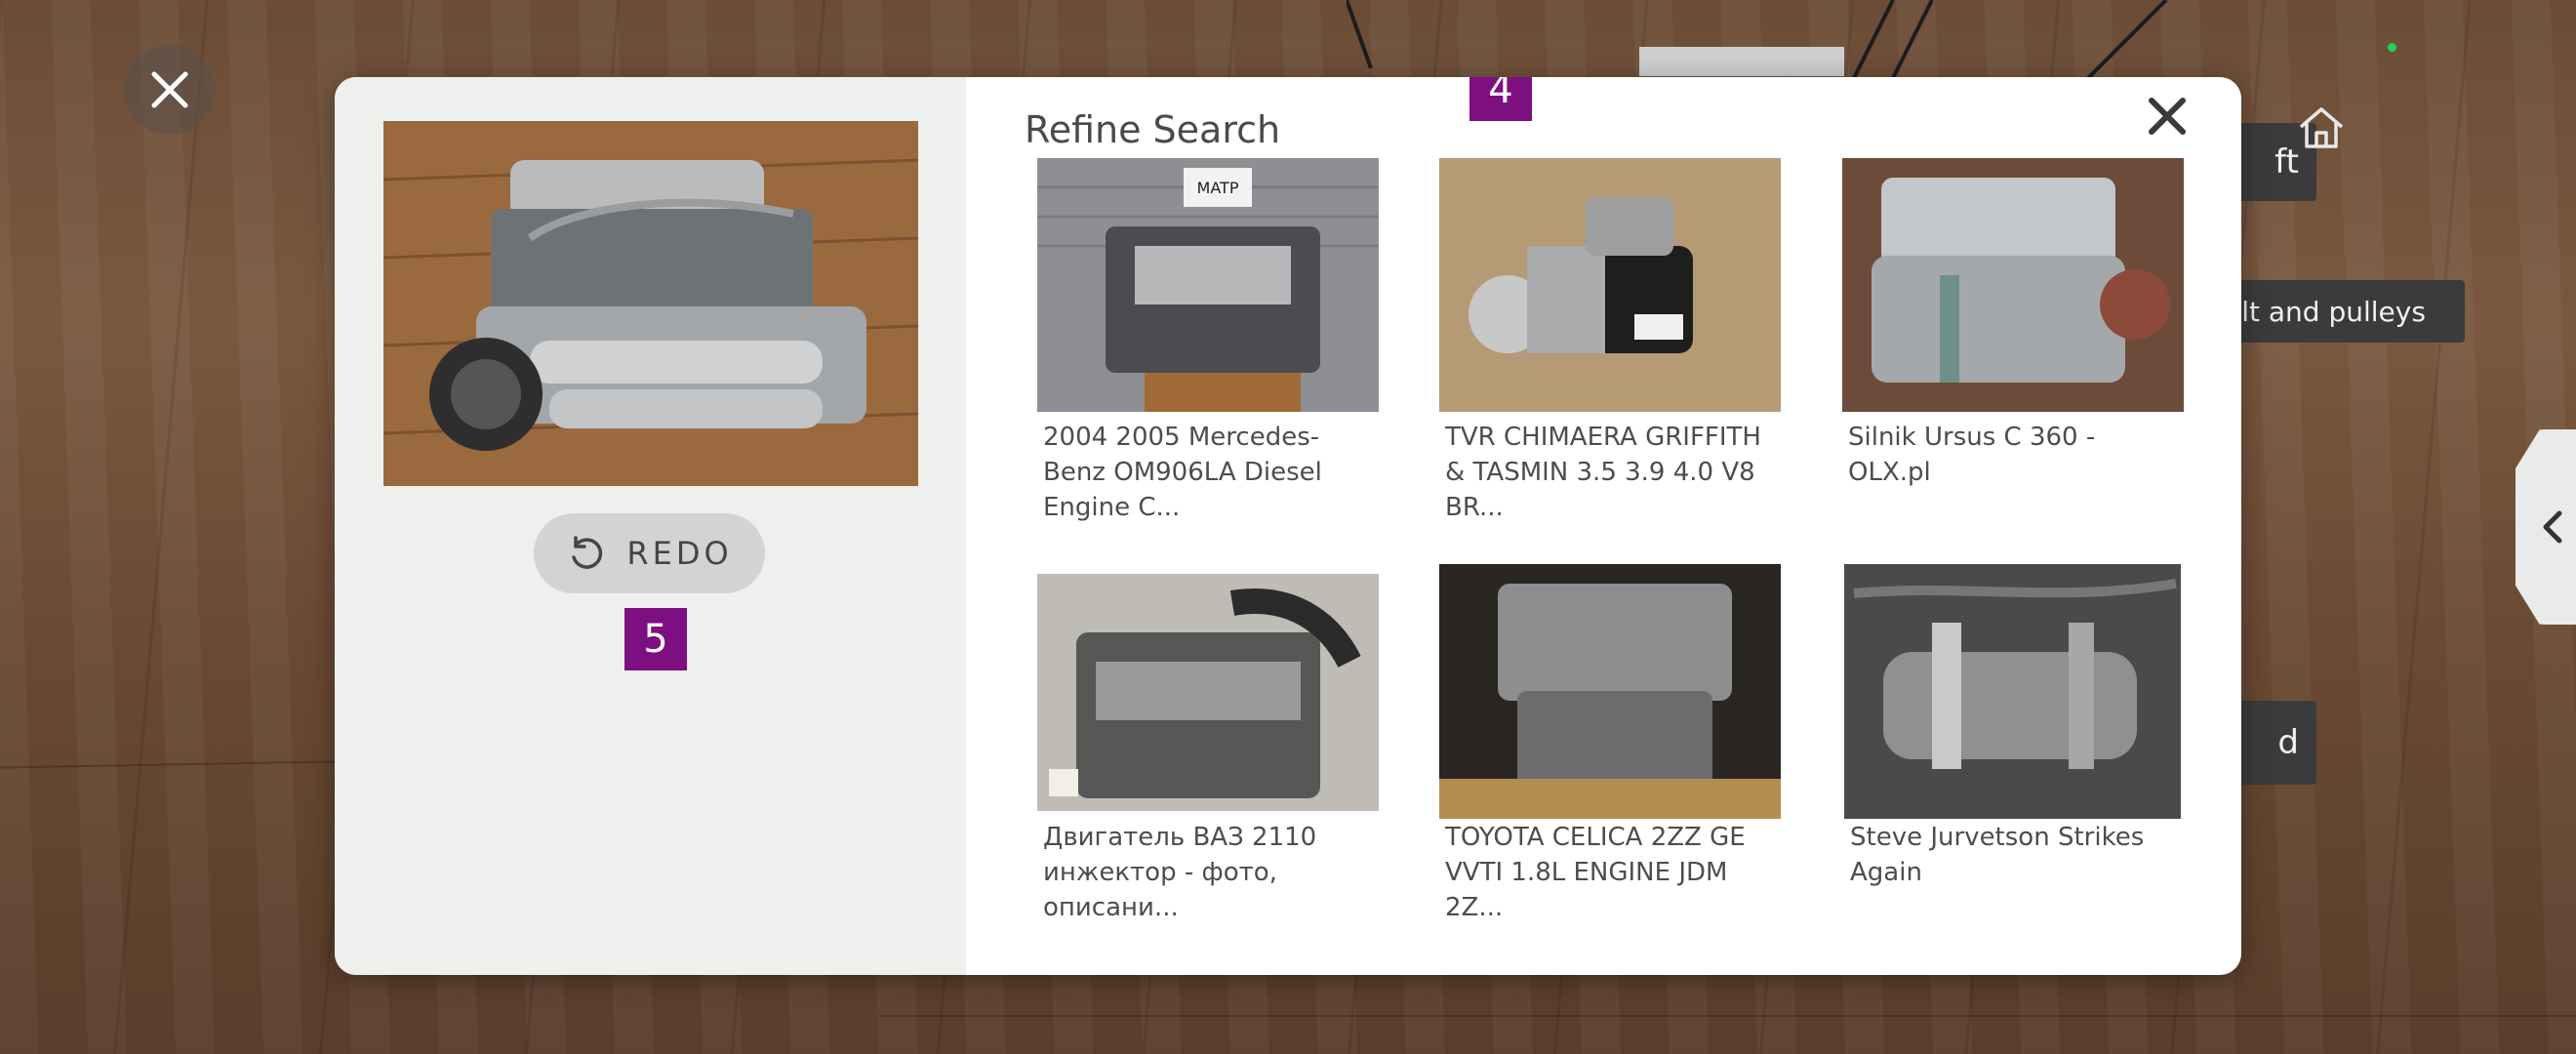  I want to click on result-caption: Silnik Ursus C 360 - OLX.pl, so click(1972, 455).